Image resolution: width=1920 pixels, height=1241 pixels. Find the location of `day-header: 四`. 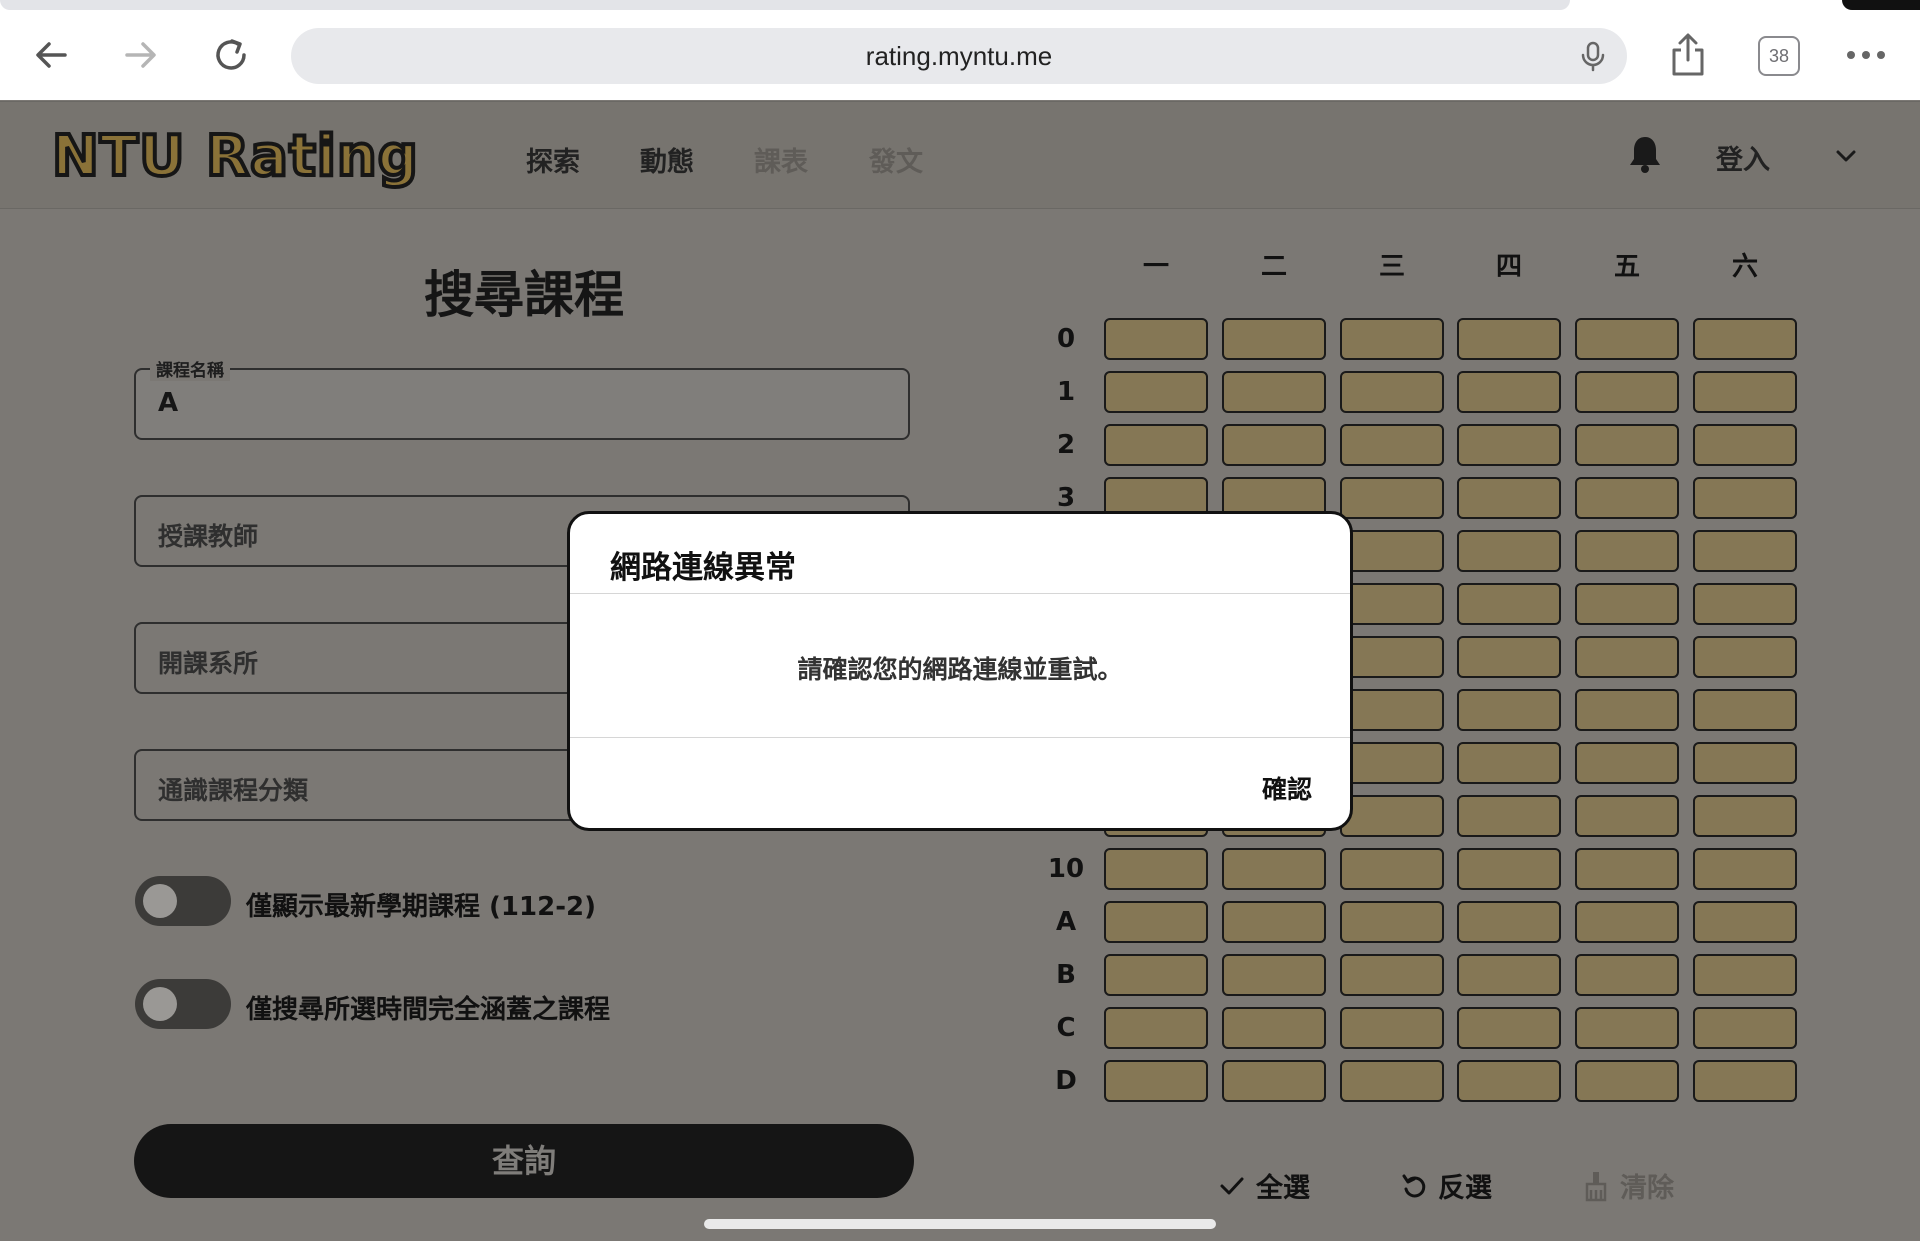

day-header: 四 is located at coordinates (1509, 264).